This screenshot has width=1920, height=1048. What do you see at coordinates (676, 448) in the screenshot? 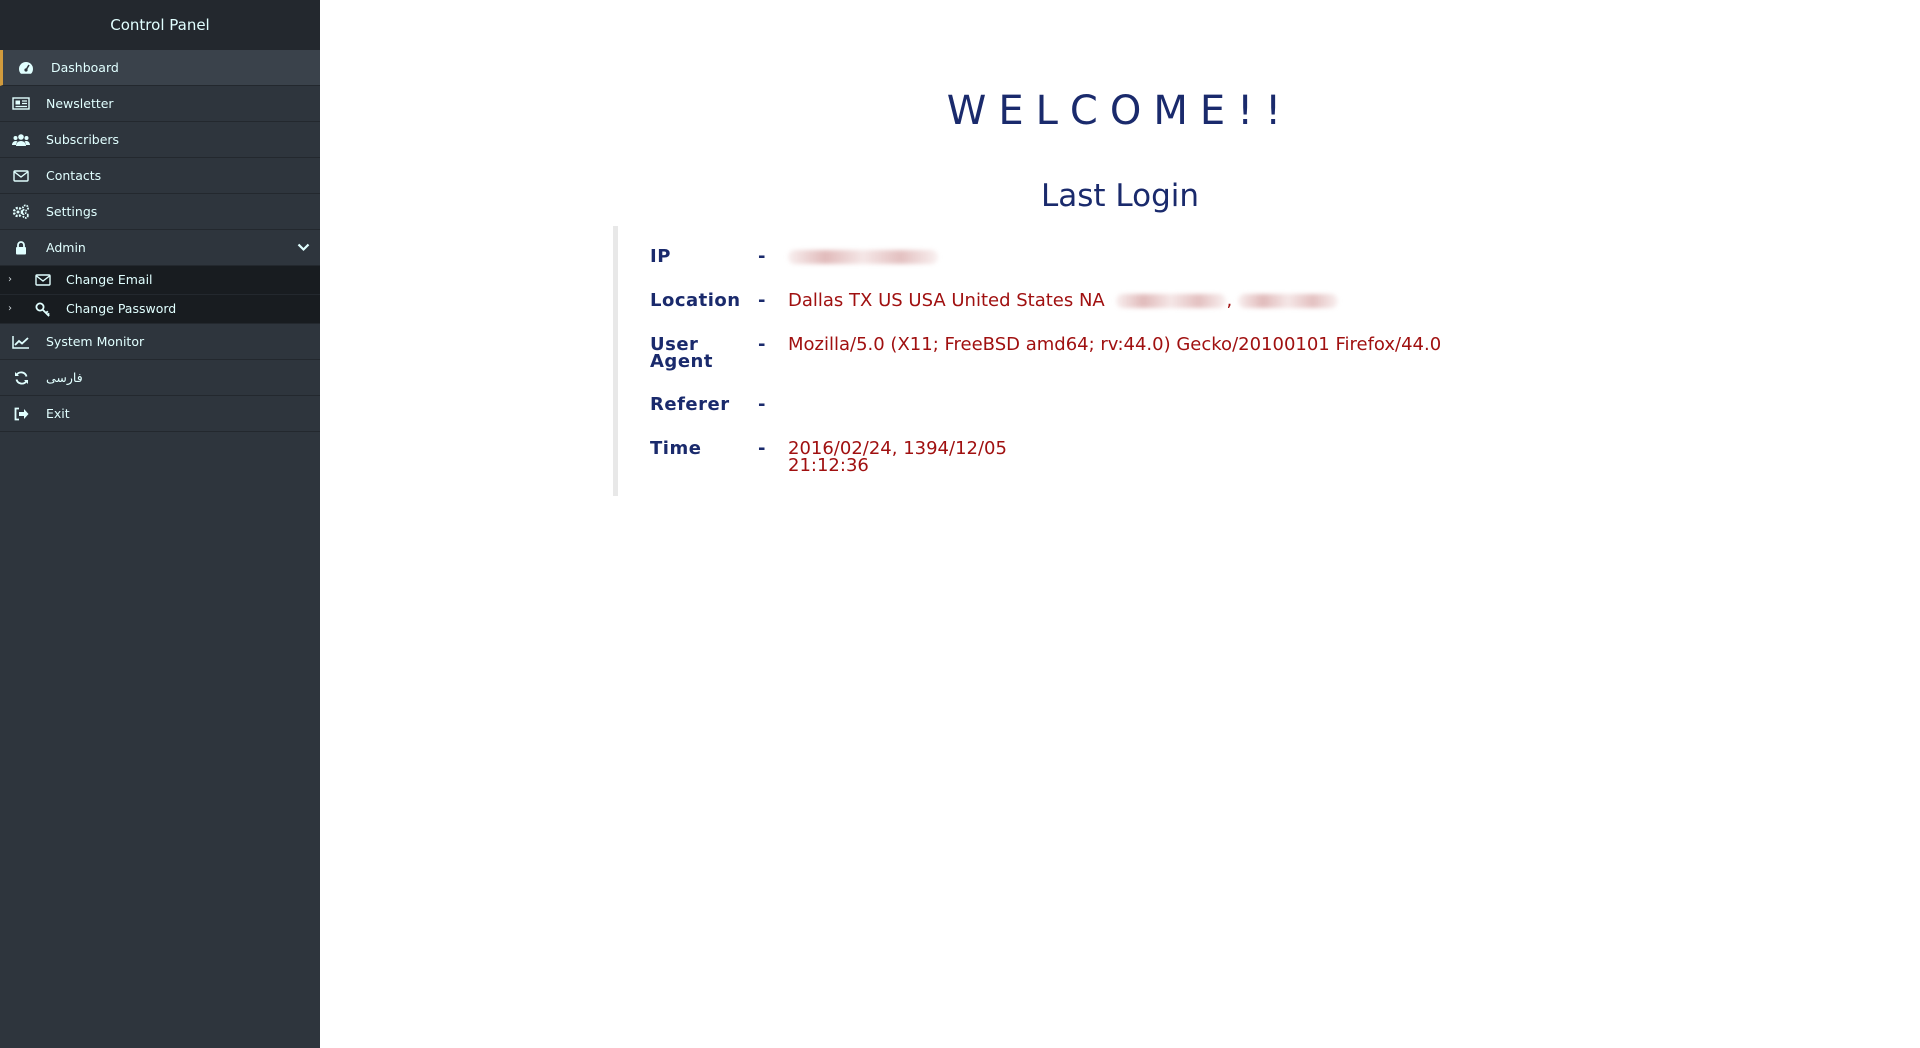
I see `info-label: Time` at bounding box center [676, 448].